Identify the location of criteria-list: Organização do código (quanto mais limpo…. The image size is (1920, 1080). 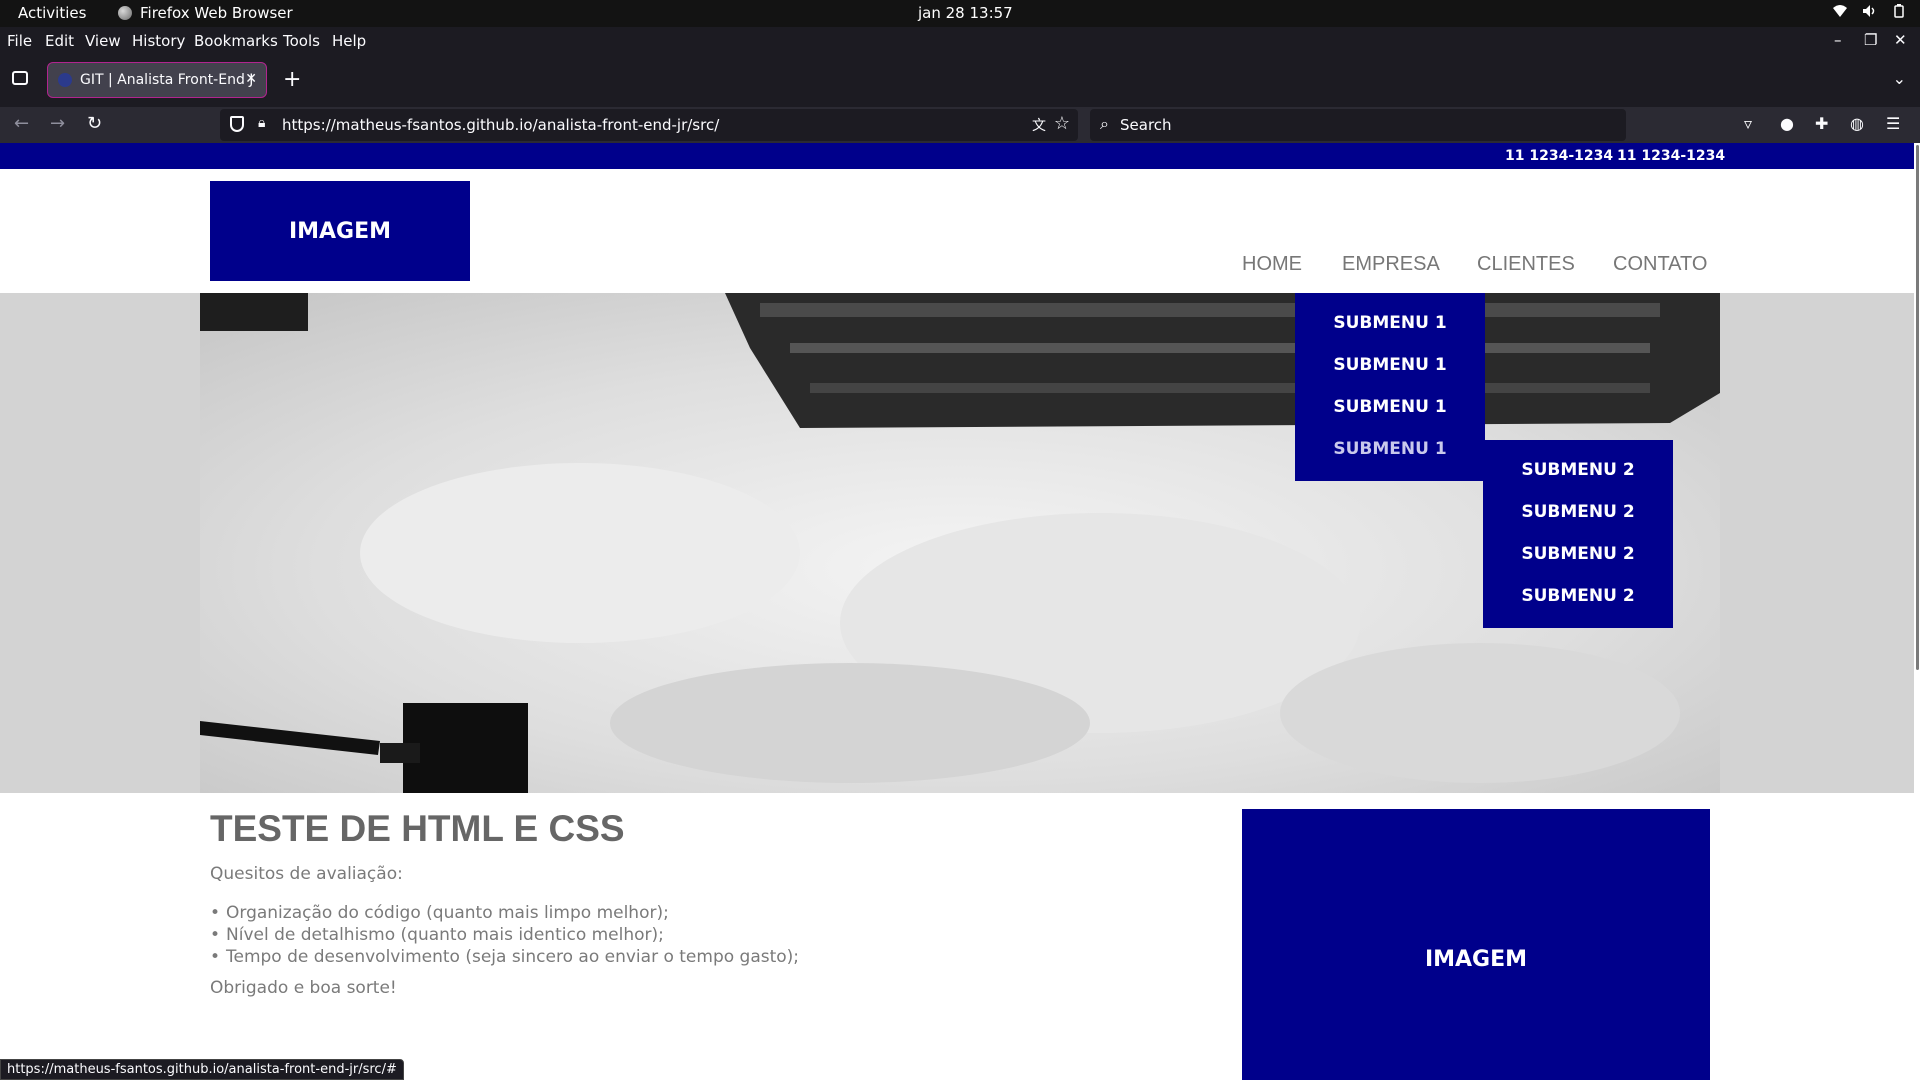
(660, 935).